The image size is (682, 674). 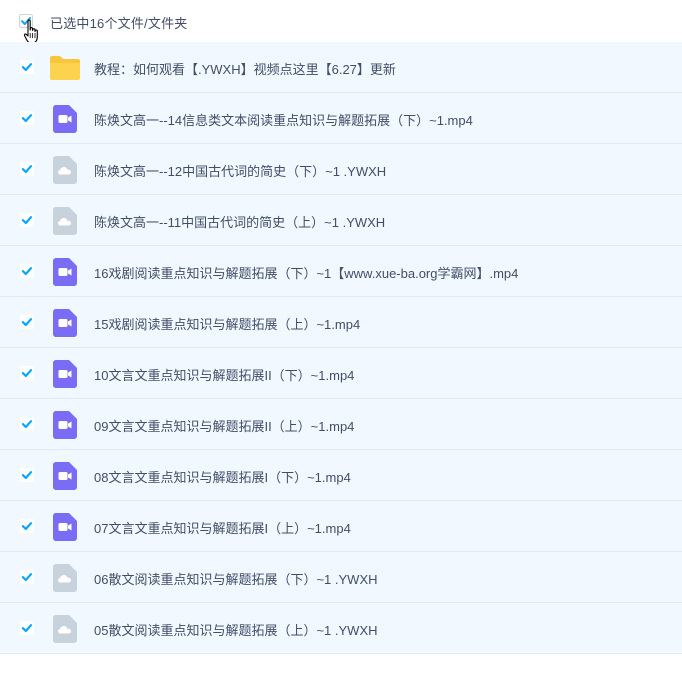 I want to click on file-name: 陈焕文高一--11中国古代词的简史（上）~1 .YWXH, so click(x=239, y=221).